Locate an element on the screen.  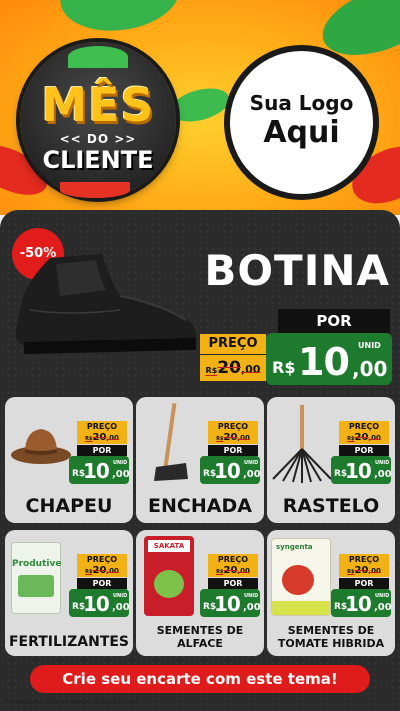
product-card-enchada: PREÇO R$20,00 POR R$ 10 UNID ,00 ENCHADA is located at coordinates (200, 460).